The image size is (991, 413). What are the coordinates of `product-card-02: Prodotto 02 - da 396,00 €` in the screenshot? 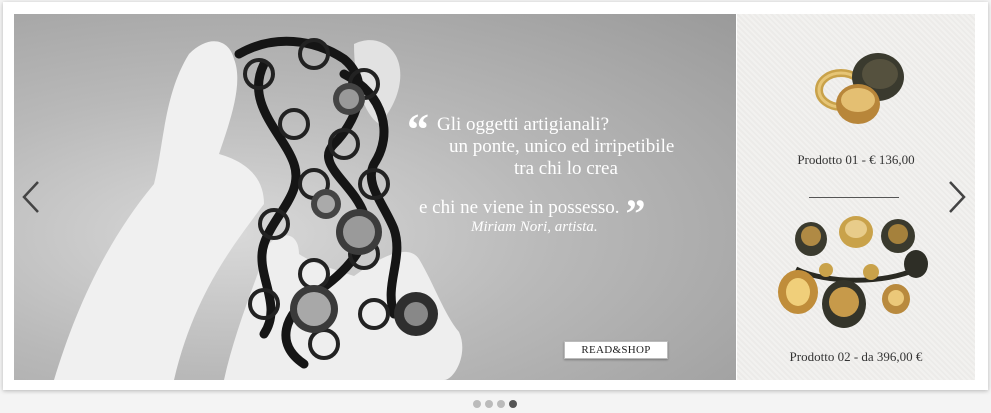 It's located at (856, 289).